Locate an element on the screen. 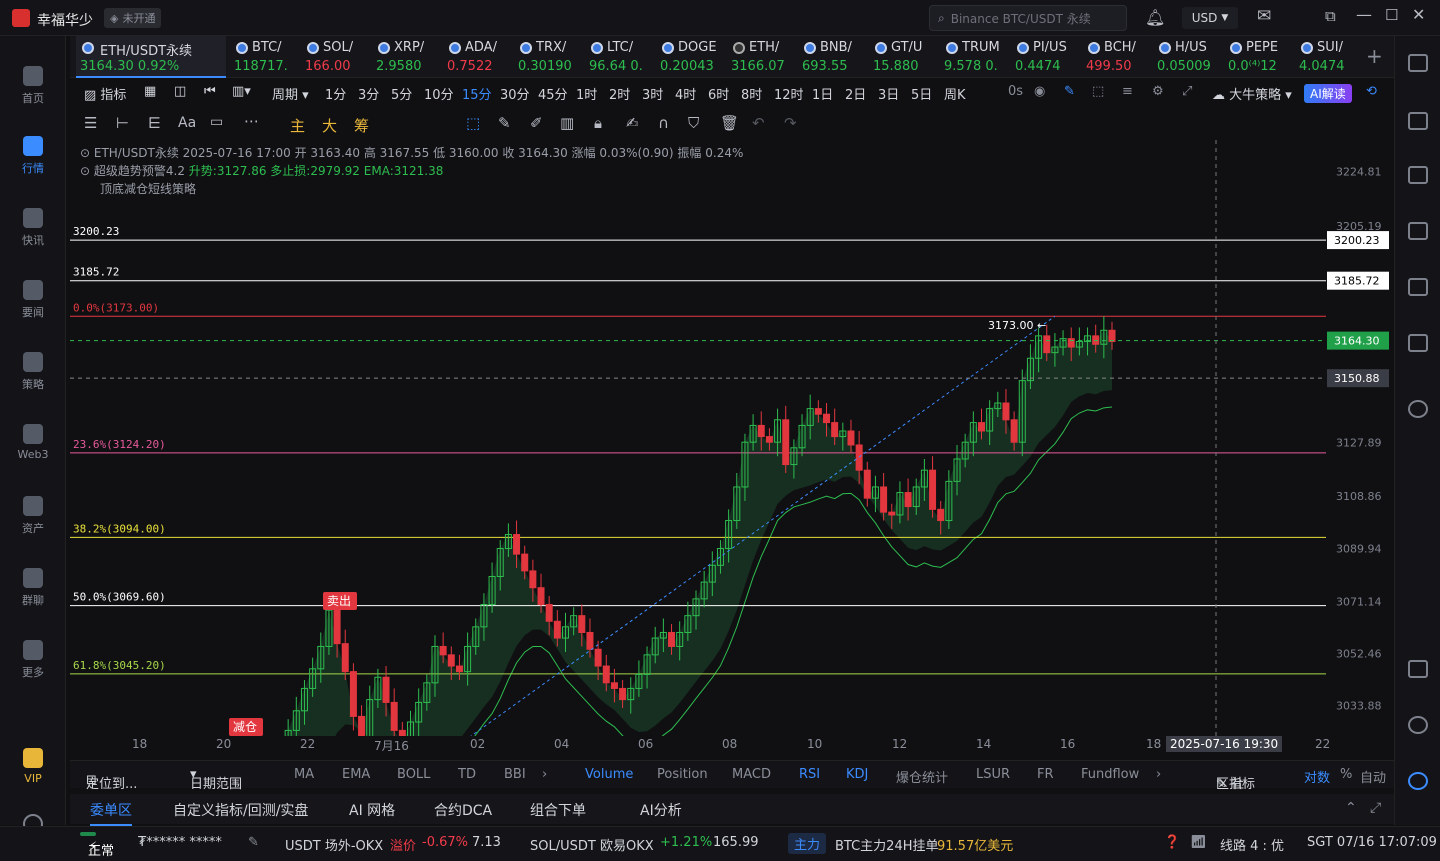 The image size is (1440, 861). edit-icon: ✍ is located at coordinates (632, 123).